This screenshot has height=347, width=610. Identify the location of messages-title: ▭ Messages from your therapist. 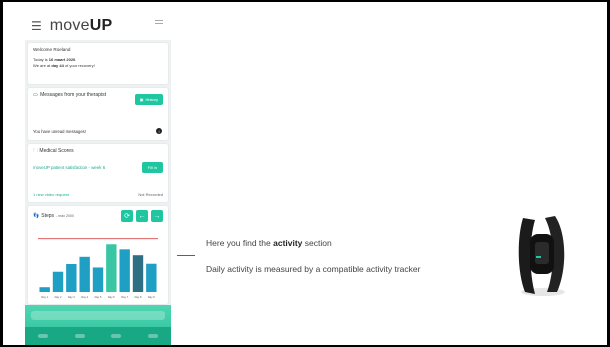
(69, 95).